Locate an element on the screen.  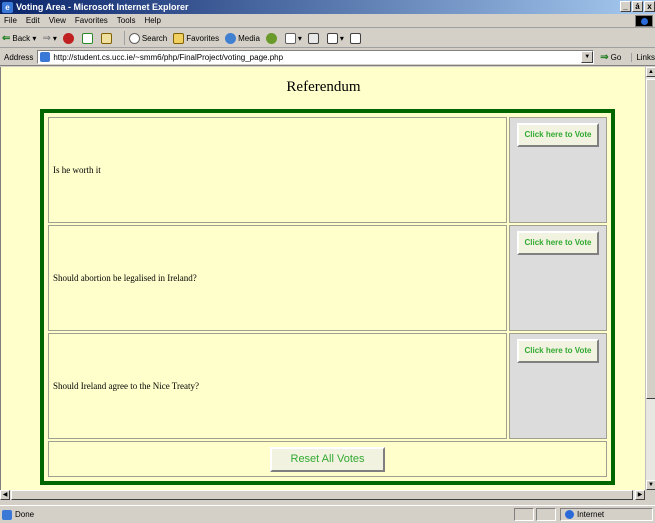
toolbar-separator is located at coordinates (124, 38).